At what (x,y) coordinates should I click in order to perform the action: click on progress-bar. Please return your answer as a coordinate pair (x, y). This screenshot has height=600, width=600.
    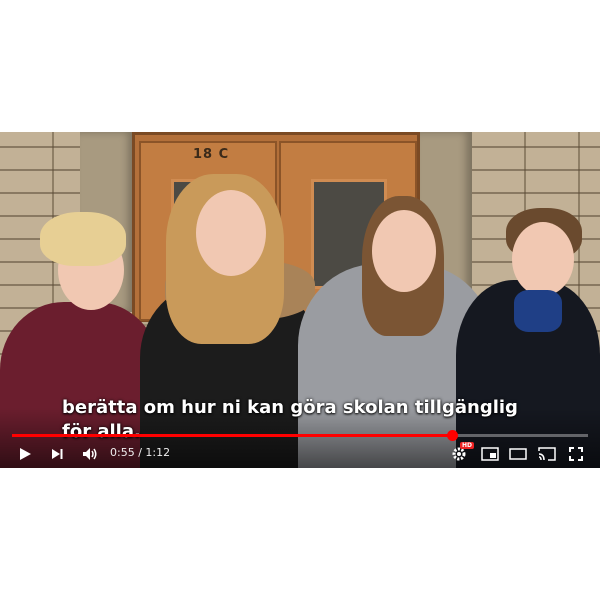
    Looking at the image, I should click on (300, 435).